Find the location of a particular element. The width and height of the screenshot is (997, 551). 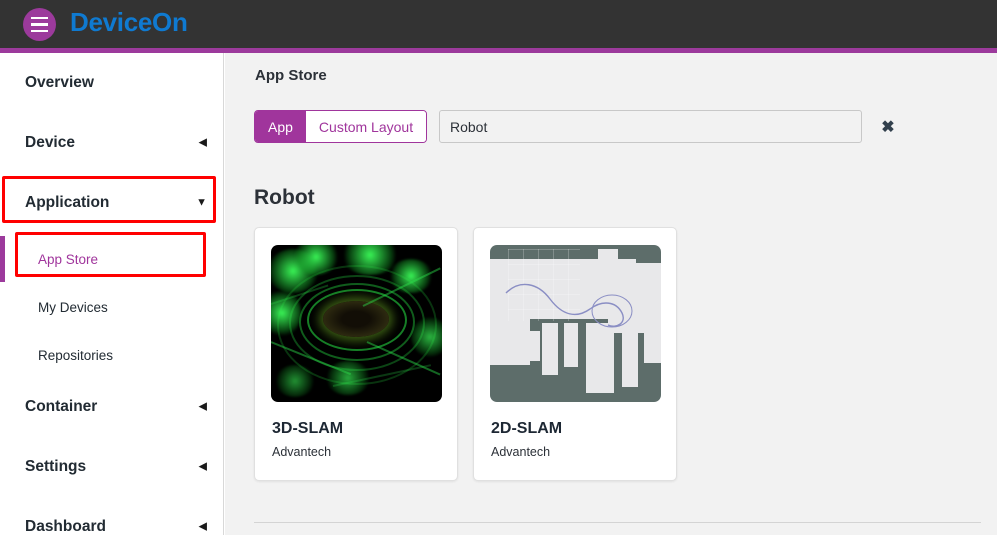

lidar-point-cloud-thumbnail is located at coordinates (356, 323).